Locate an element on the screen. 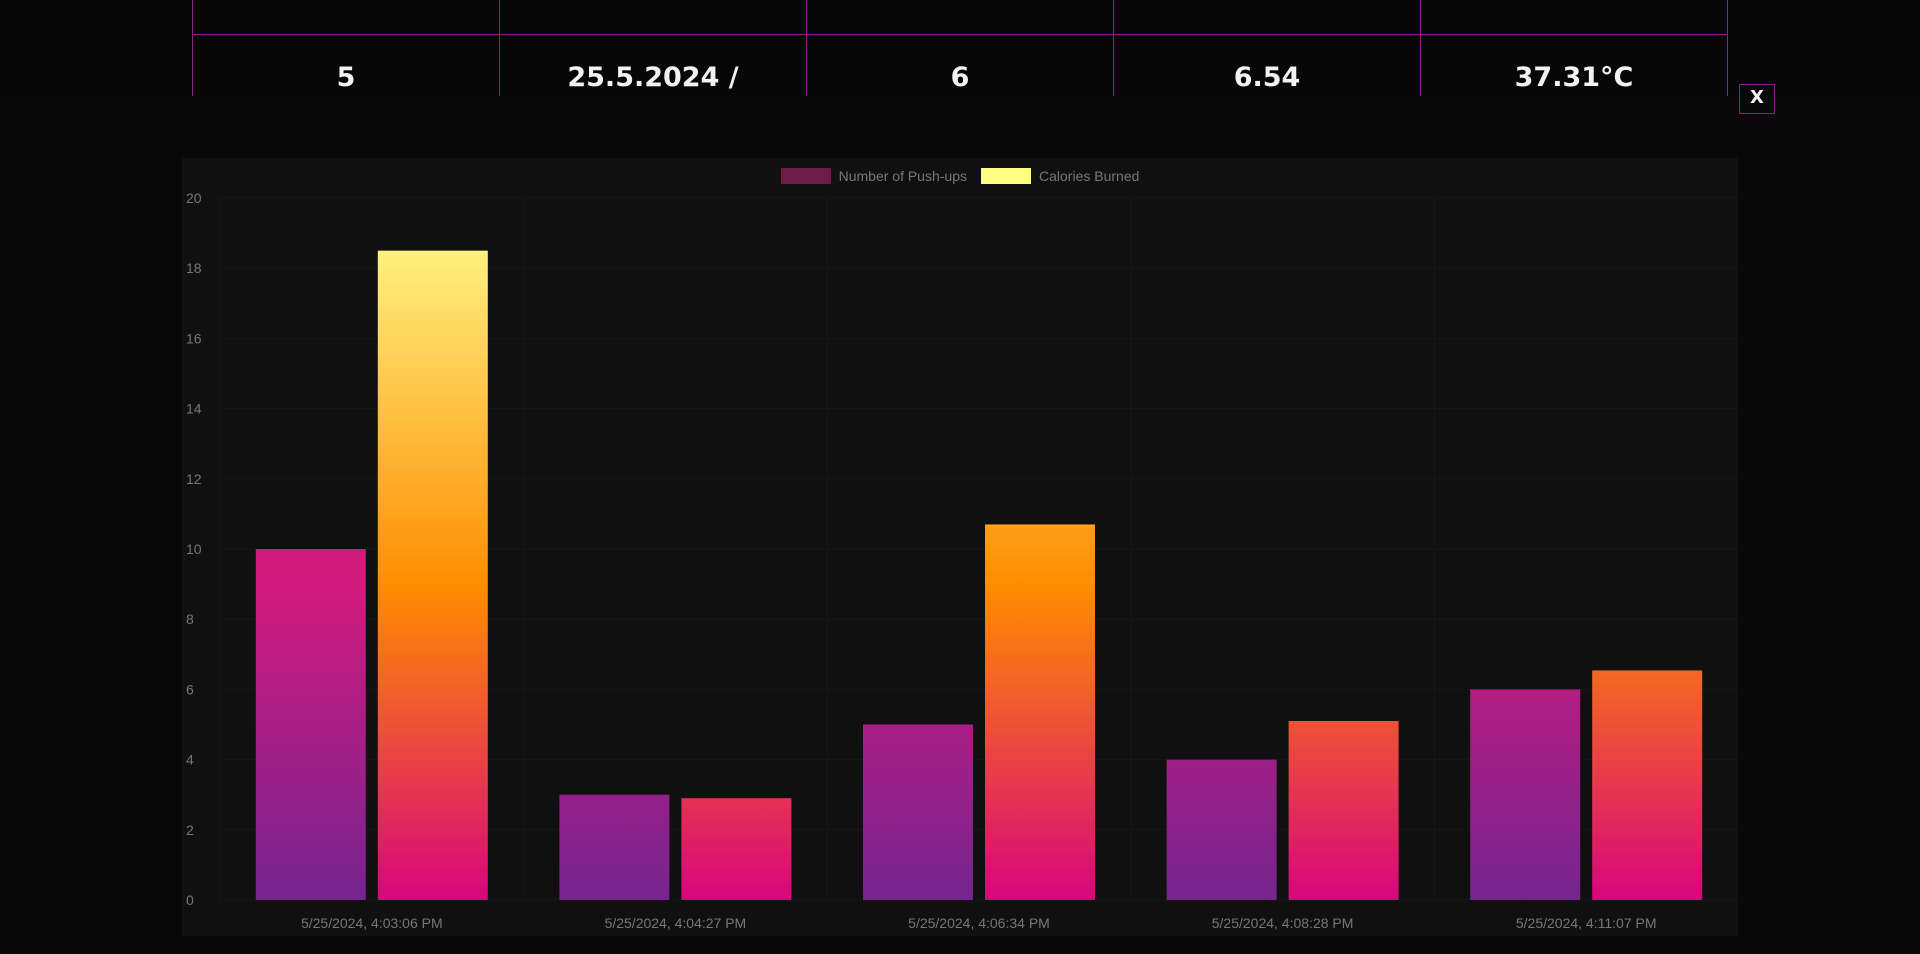 Image resolution: width=1920 pixels, height=954 pixels. legend-label-calories: Calories Burned is located at coordinates (1089, 176).